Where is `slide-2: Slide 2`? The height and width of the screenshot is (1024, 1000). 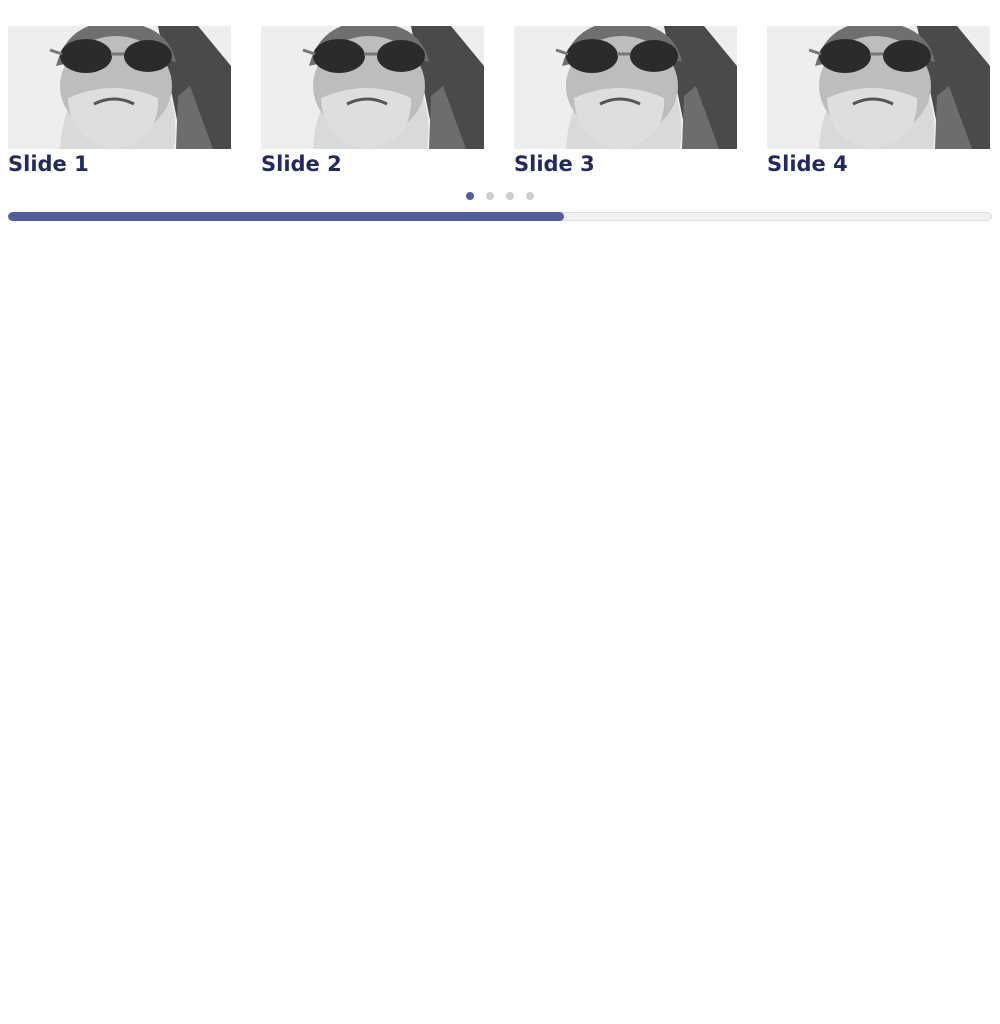 slide-2: Slide 2 is located at coordinates (372, 101).